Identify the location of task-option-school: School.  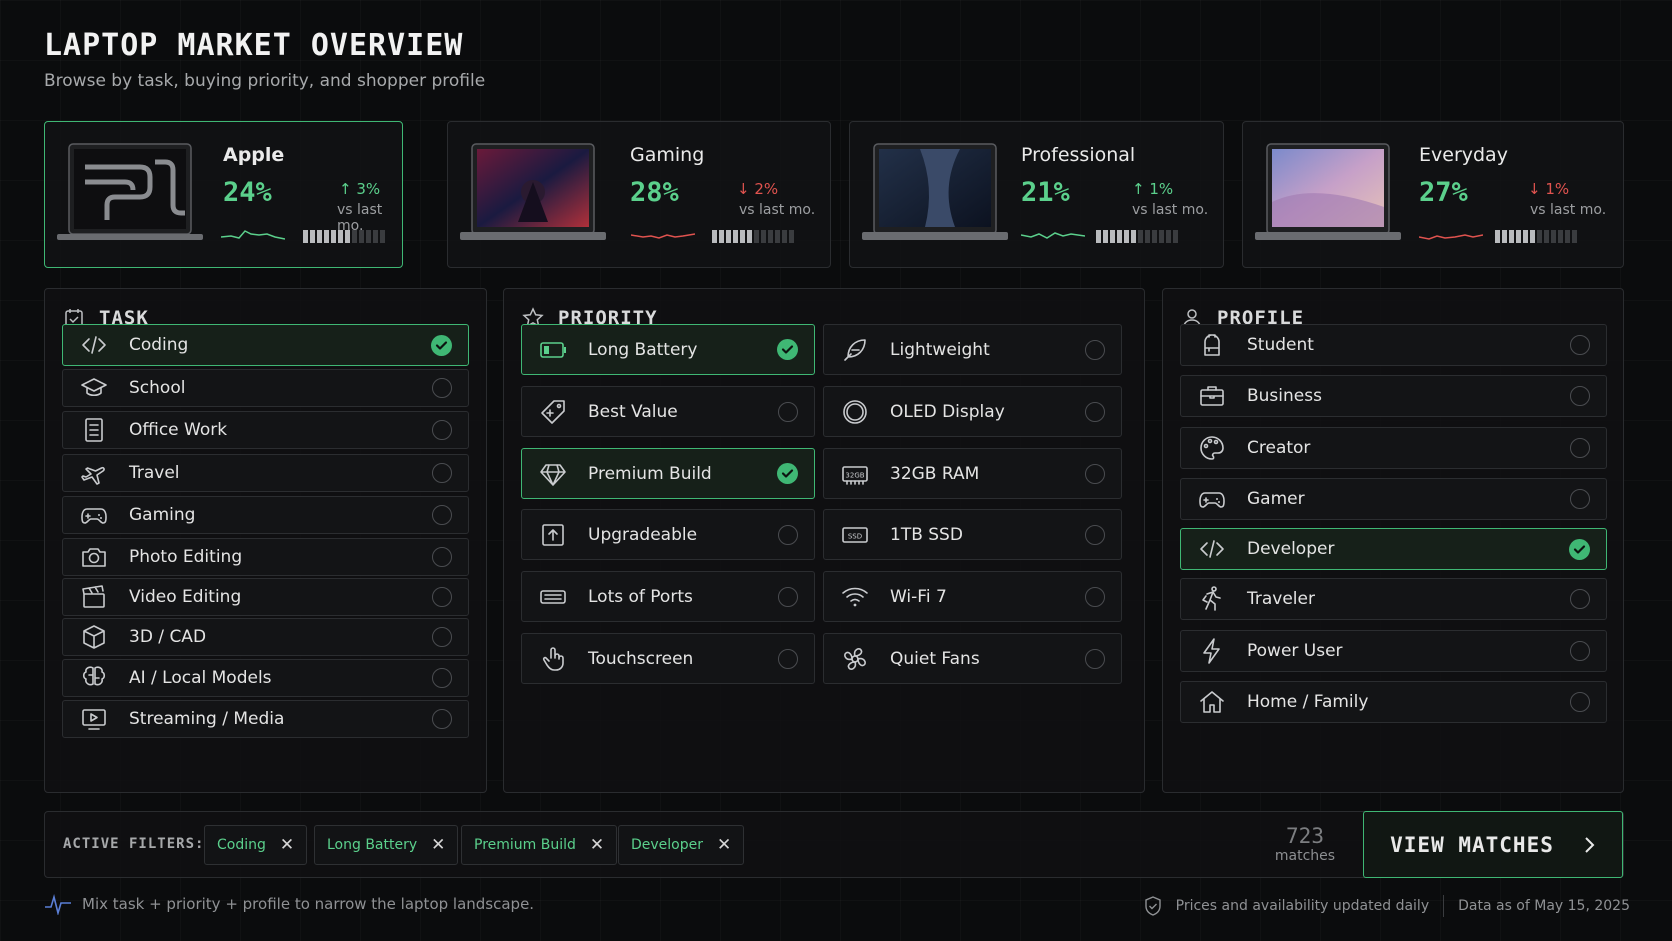
(265, 388).